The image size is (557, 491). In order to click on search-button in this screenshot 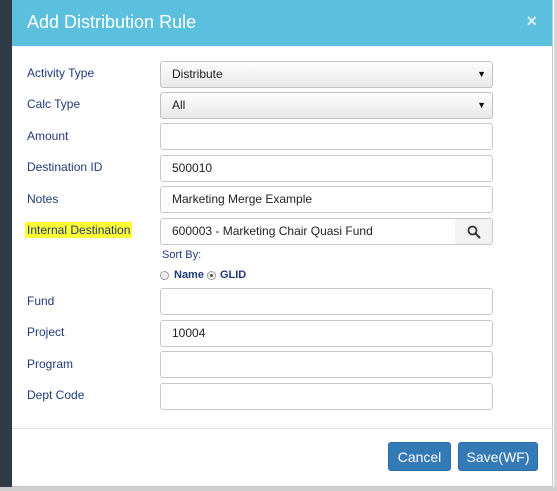, I will do `click(474, 231)`.